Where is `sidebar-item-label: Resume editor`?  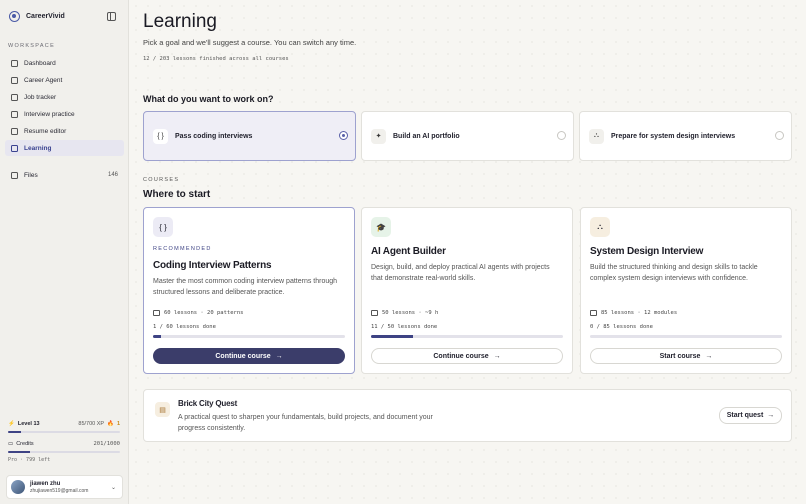
sidebar-item-label: Resume editor is located at coordinates (45, 131).